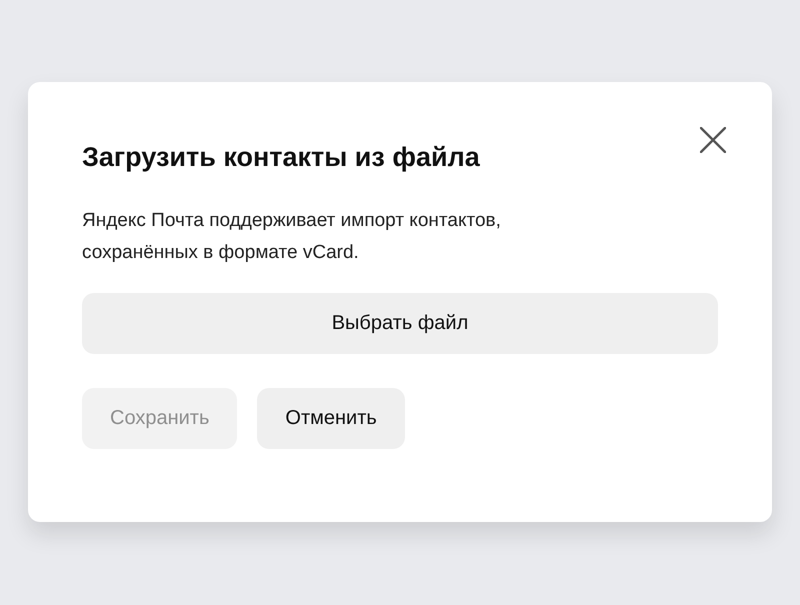  Describe the element at coordinates (400, 323) in the screenshot. I see `choose-file-button: Выбрать файл` at that location.